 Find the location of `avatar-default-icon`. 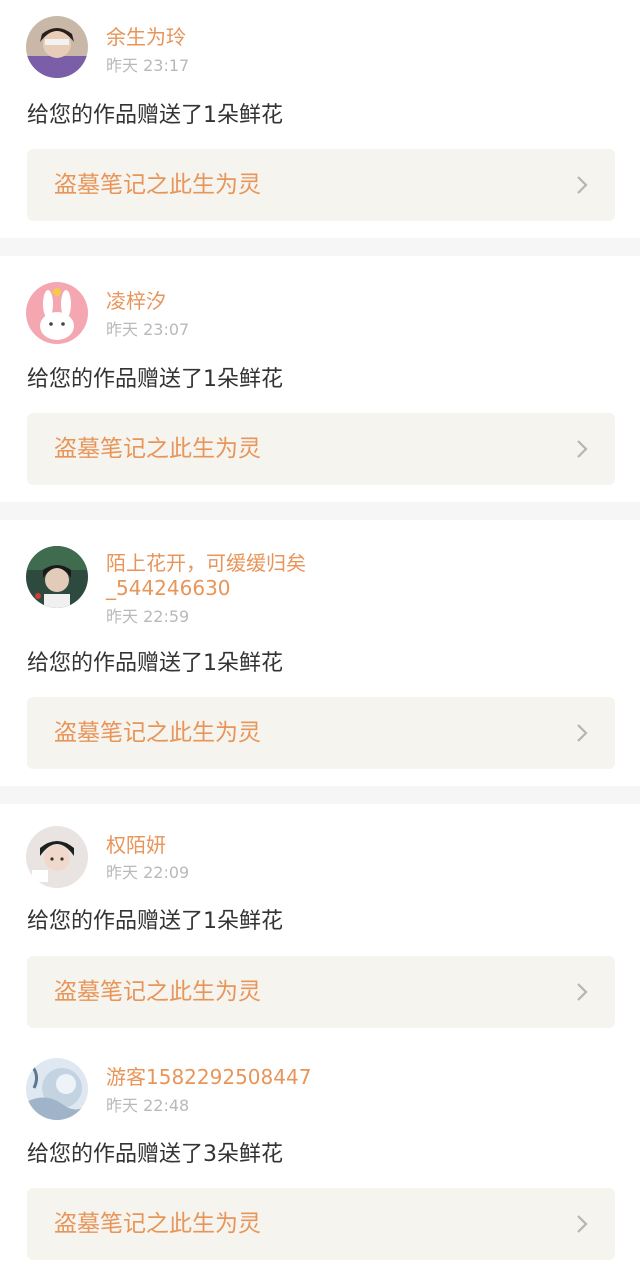

avatar-default-icon is located at coordinates (57, 1089).